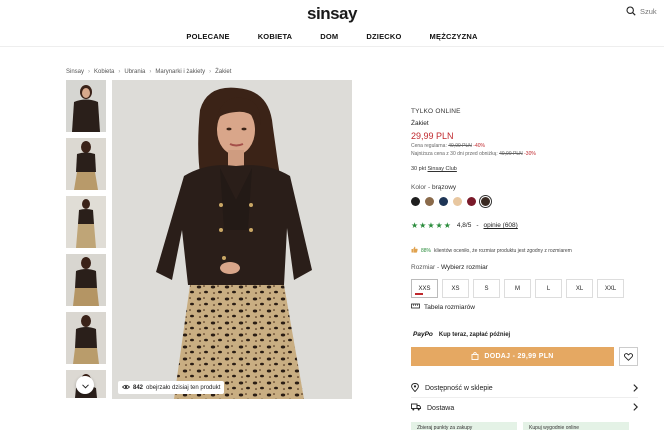 This screenshot has width=664, height=430. Describe the element at coordinates (501, 225) in the screenshot. I see `reviews-link: opinie (608)` at that location.